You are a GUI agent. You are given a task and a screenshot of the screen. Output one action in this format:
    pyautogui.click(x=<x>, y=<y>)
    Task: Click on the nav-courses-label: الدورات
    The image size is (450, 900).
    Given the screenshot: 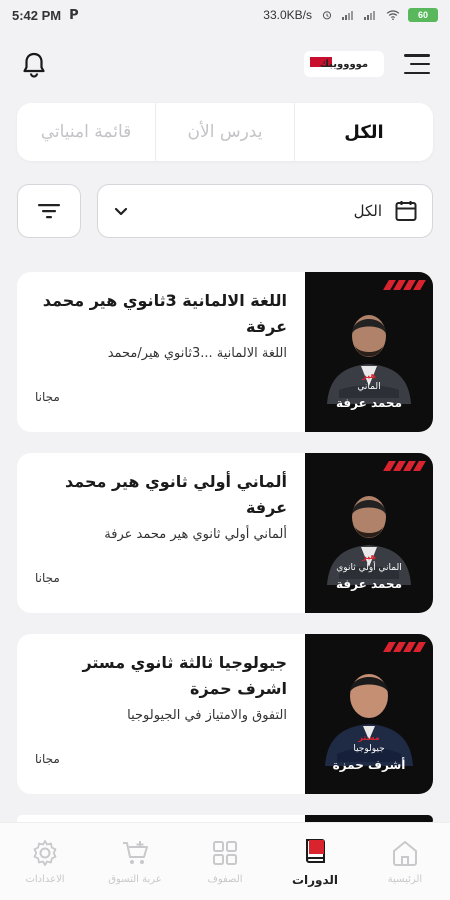 What is the action you would take?
    pyautogui.click(x=315, y=879)
    